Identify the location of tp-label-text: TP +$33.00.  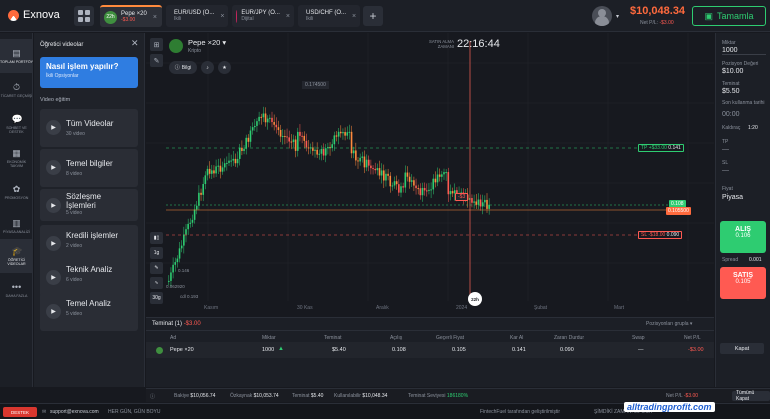
(654, 148).